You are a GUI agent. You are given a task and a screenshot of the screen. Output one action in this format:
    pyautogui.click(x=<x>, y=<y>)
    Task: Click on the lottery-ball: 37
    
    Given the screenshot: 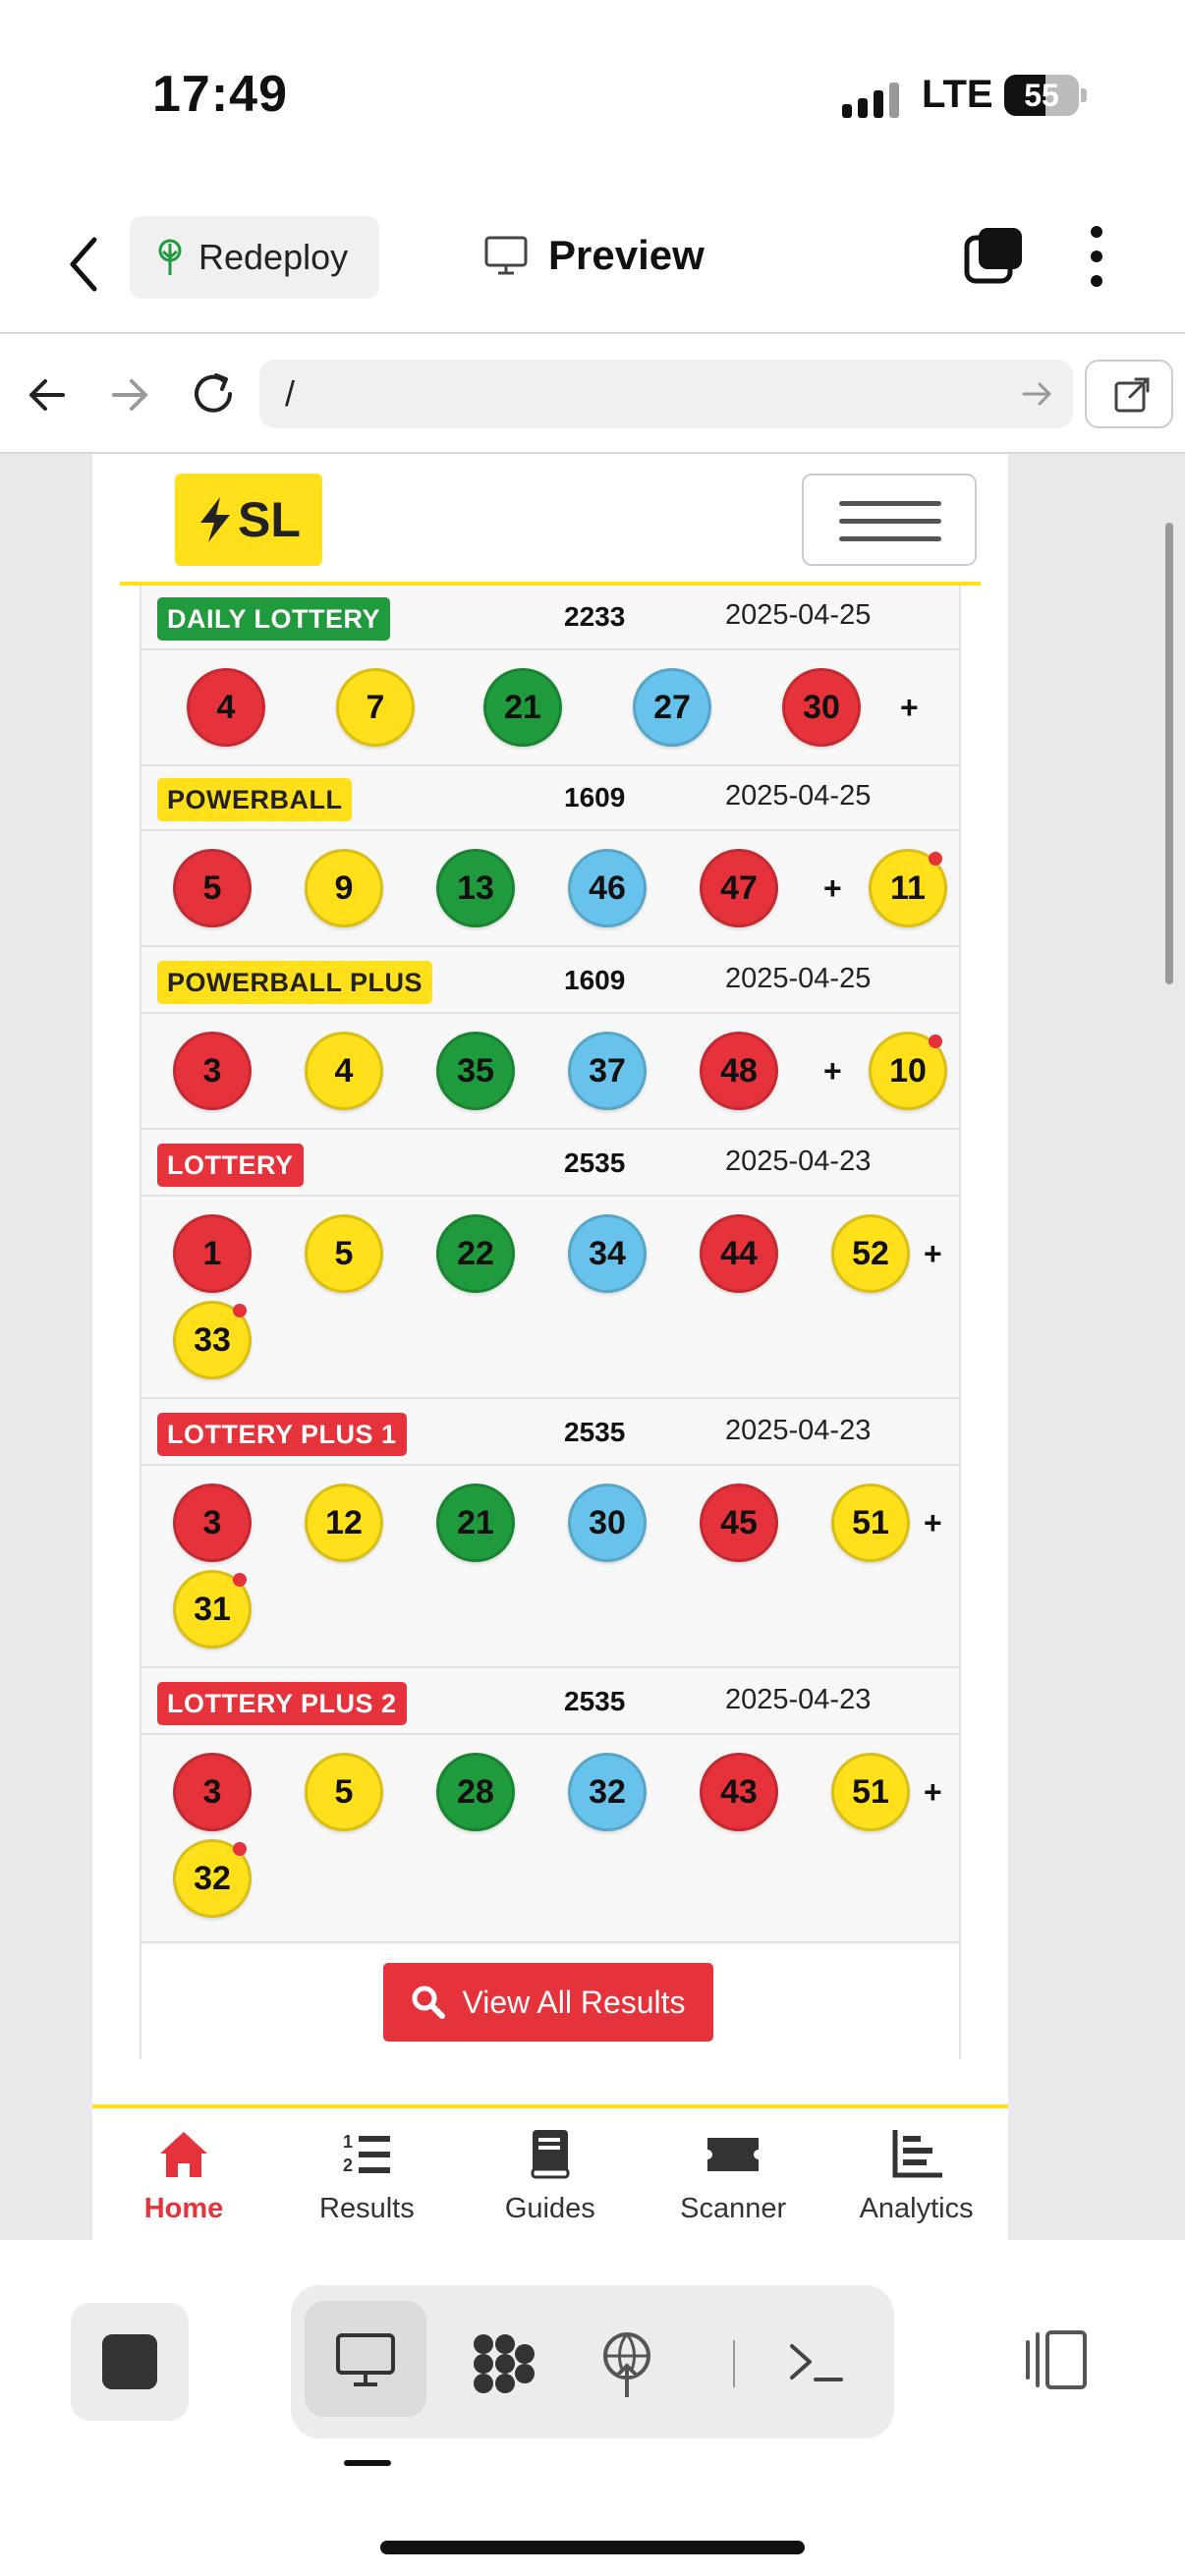 What is the action you would take?
    pyautogui.click(x=608, y=1071)
    